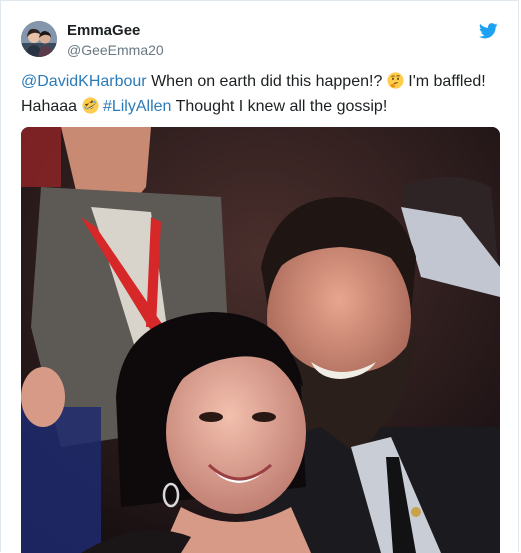  I want to click on tweet-text-segment: When on earth did this happen!?, so click(266, 81).